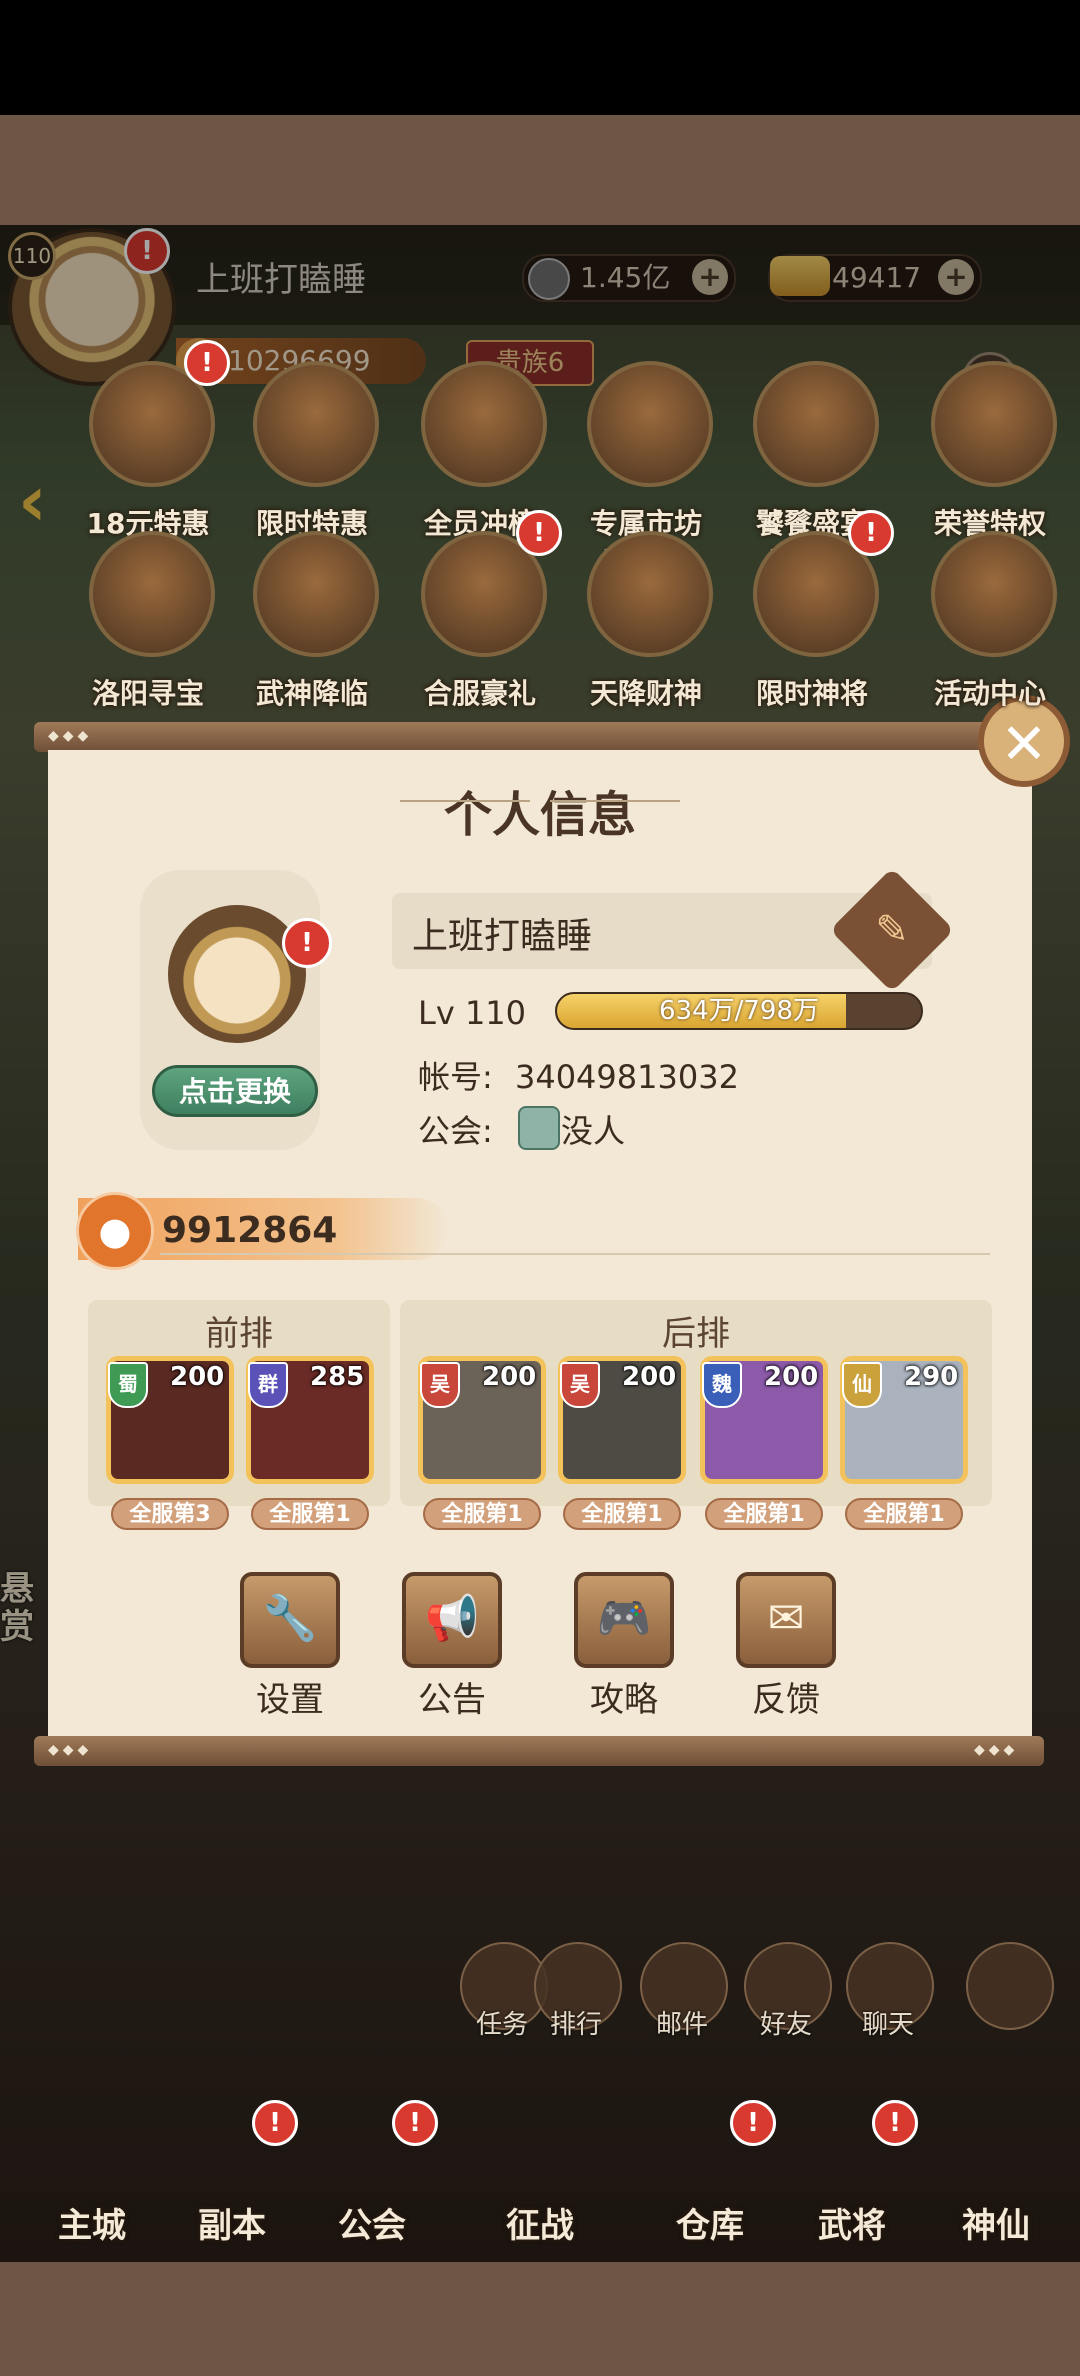 The height and width of the screenshot is (2376, 1080). What do you see at coordinates (372, 2226) in the screenshot?
I see `nav-label: 公会` at bounding box center [372, 2226].